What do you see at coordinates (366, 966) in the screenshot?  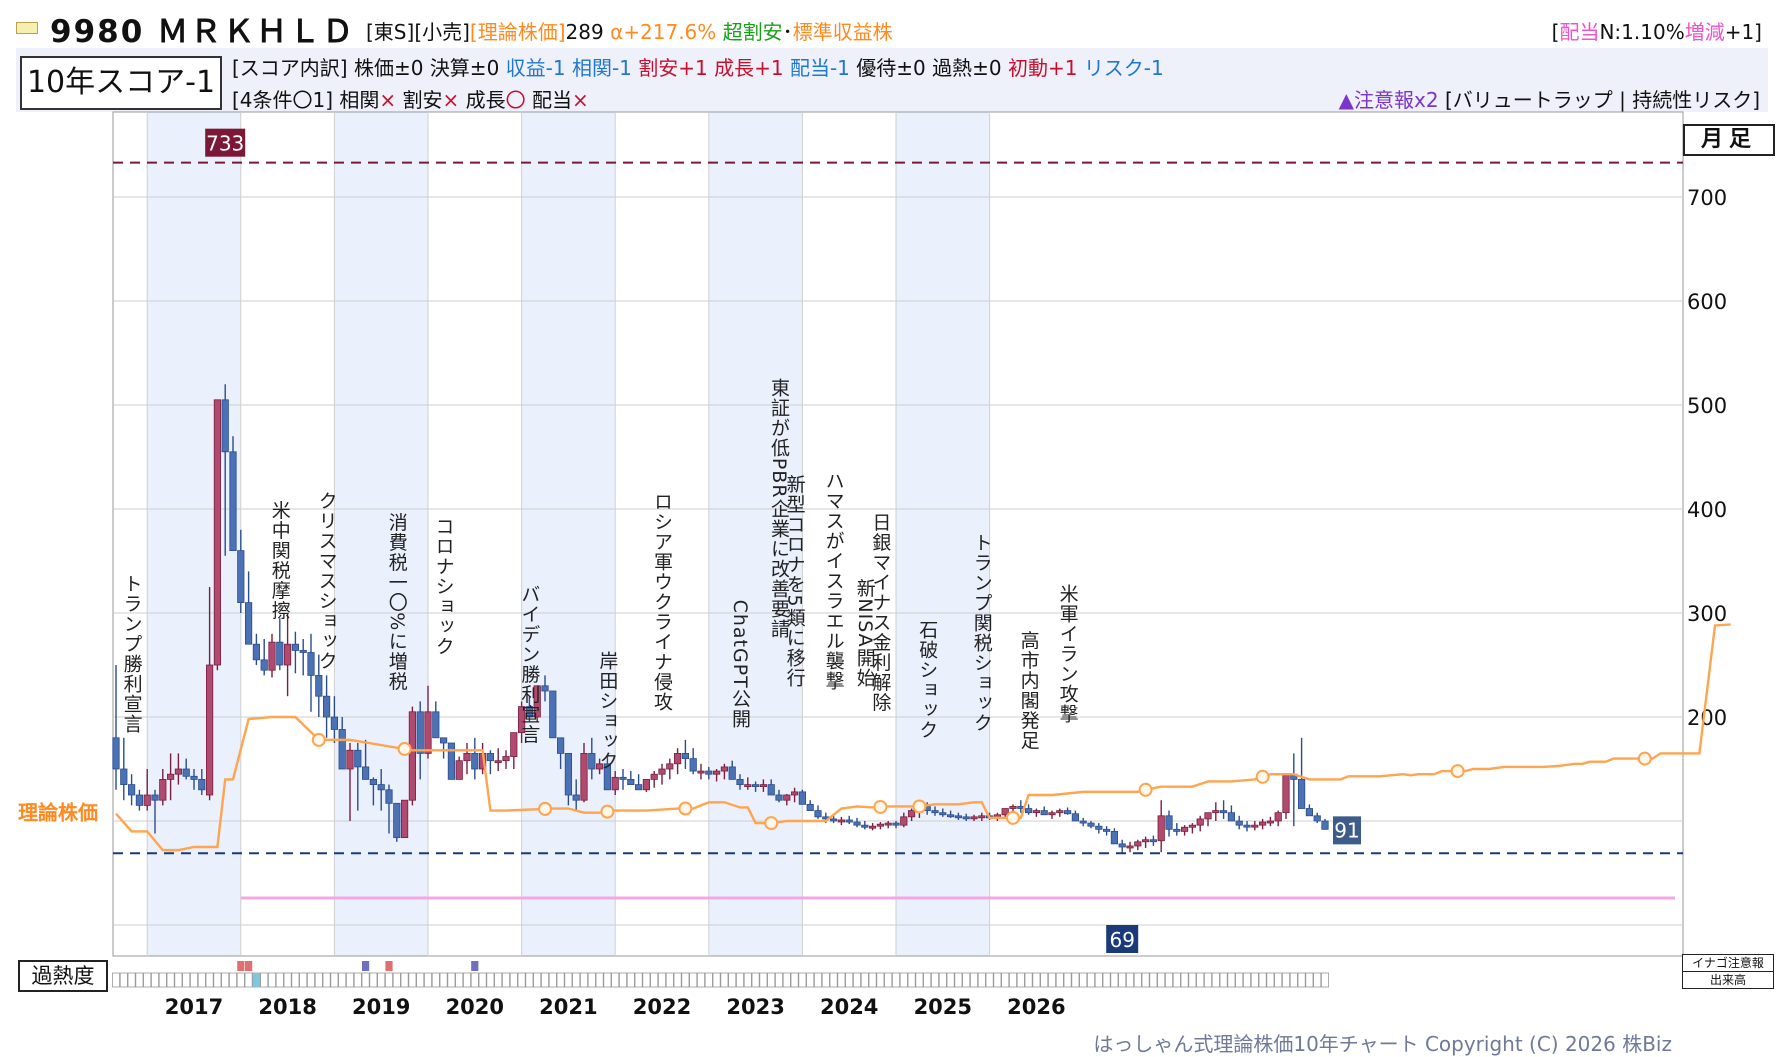 I see `overheat-marker` at bounding box center [366, 966].